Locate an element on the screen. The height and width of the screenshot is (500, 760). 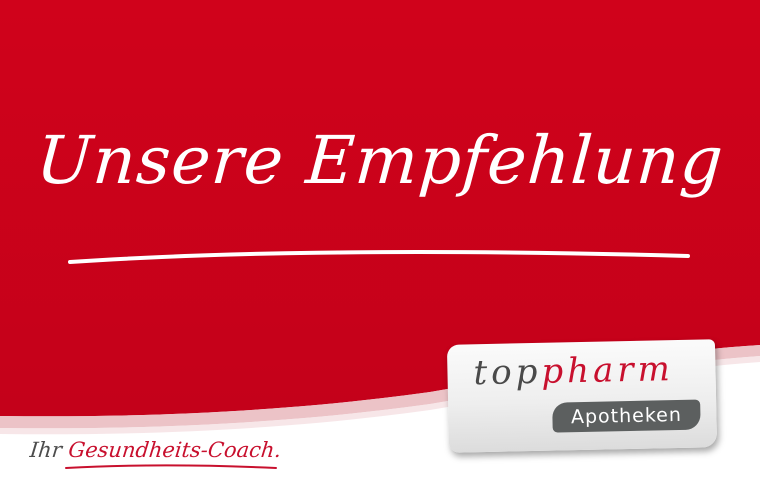
logo-word-top: top is located at coordinates (507, 372).